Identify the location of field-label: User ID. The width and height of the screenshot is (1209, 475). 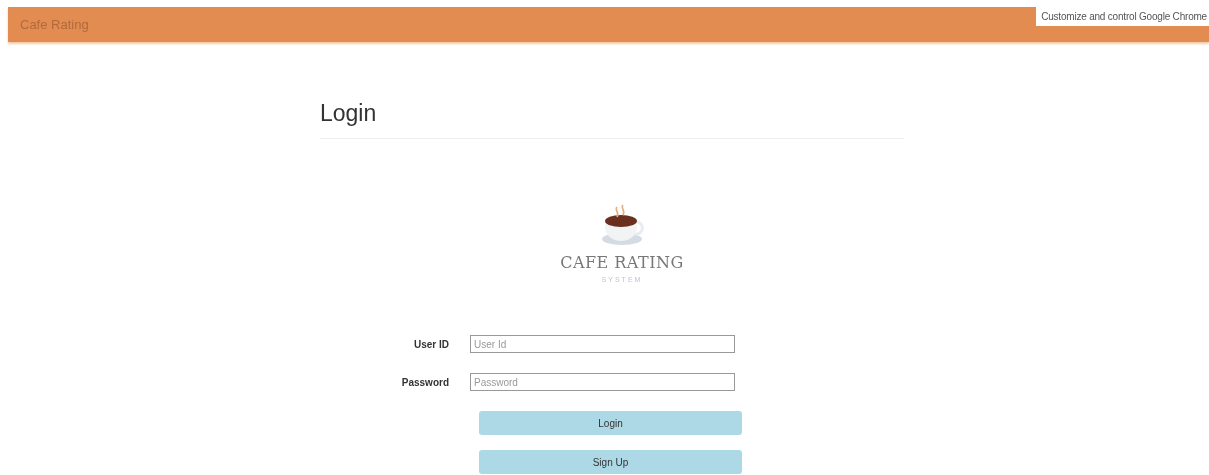
(431, 344).